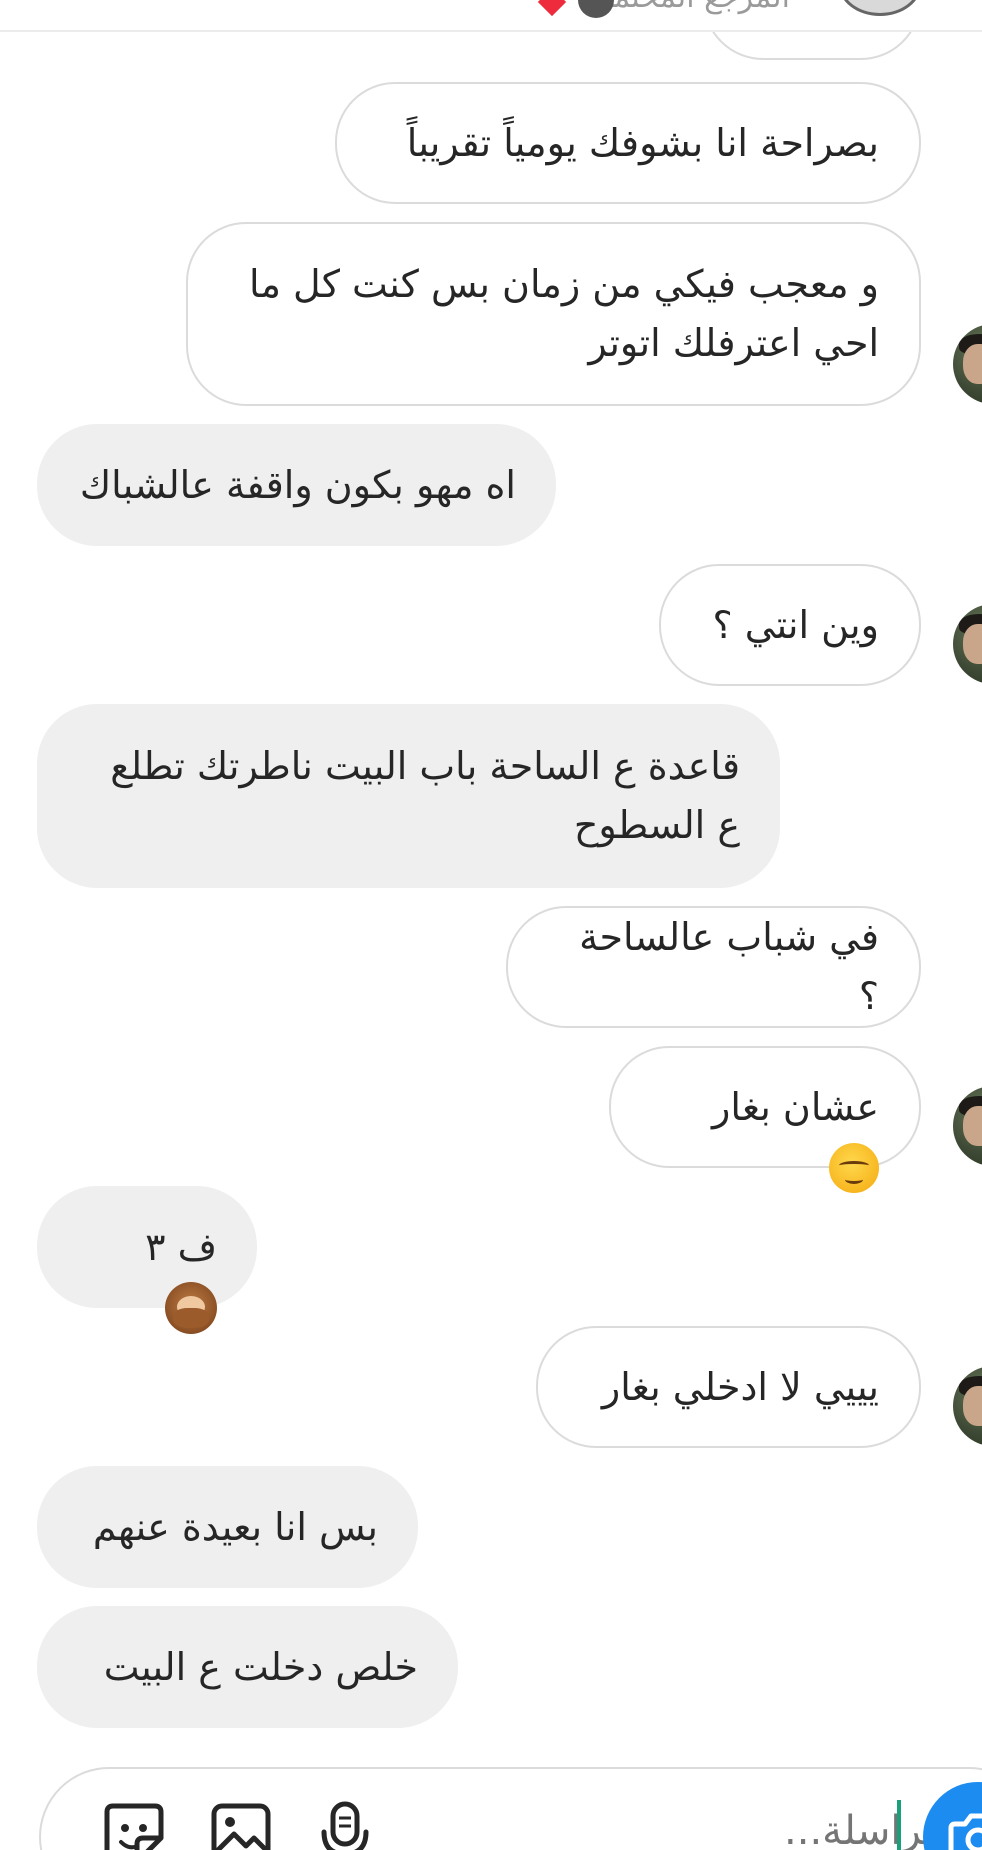 The height and width of the screenshot is (1850, 982). I want to click on message-text: اه مهو بكون واقفة عالشباك, so click(297, 484).